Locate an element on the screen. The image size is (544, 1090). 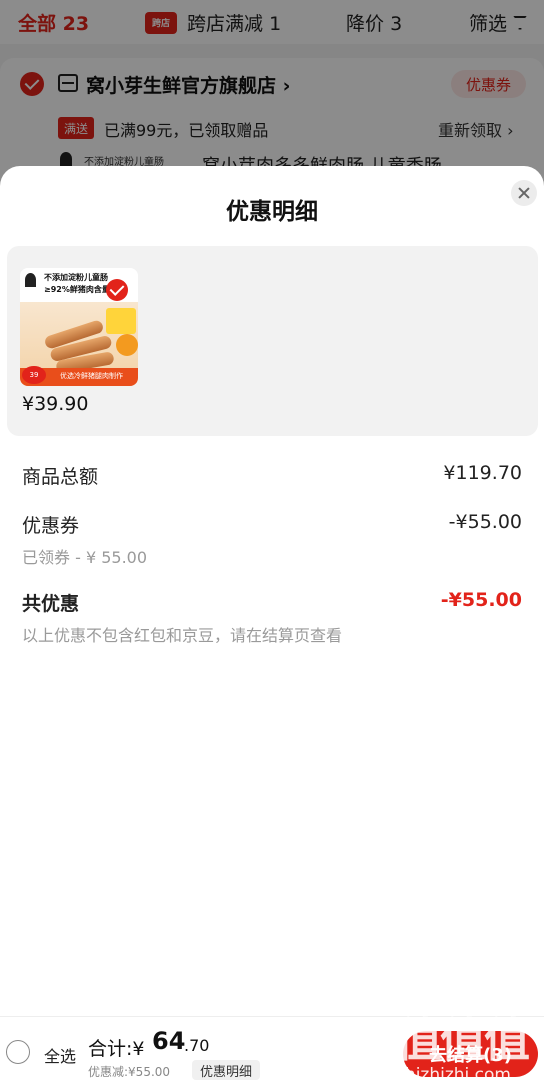
mascot-illustration is located at coordinates (127, 345).